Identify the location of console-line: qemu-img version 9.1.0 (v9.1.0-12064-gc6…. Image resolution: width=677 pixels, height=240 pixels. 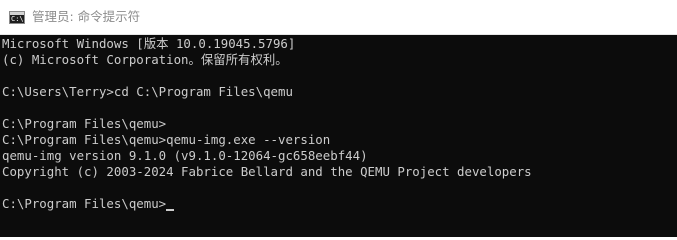
(185, 155).